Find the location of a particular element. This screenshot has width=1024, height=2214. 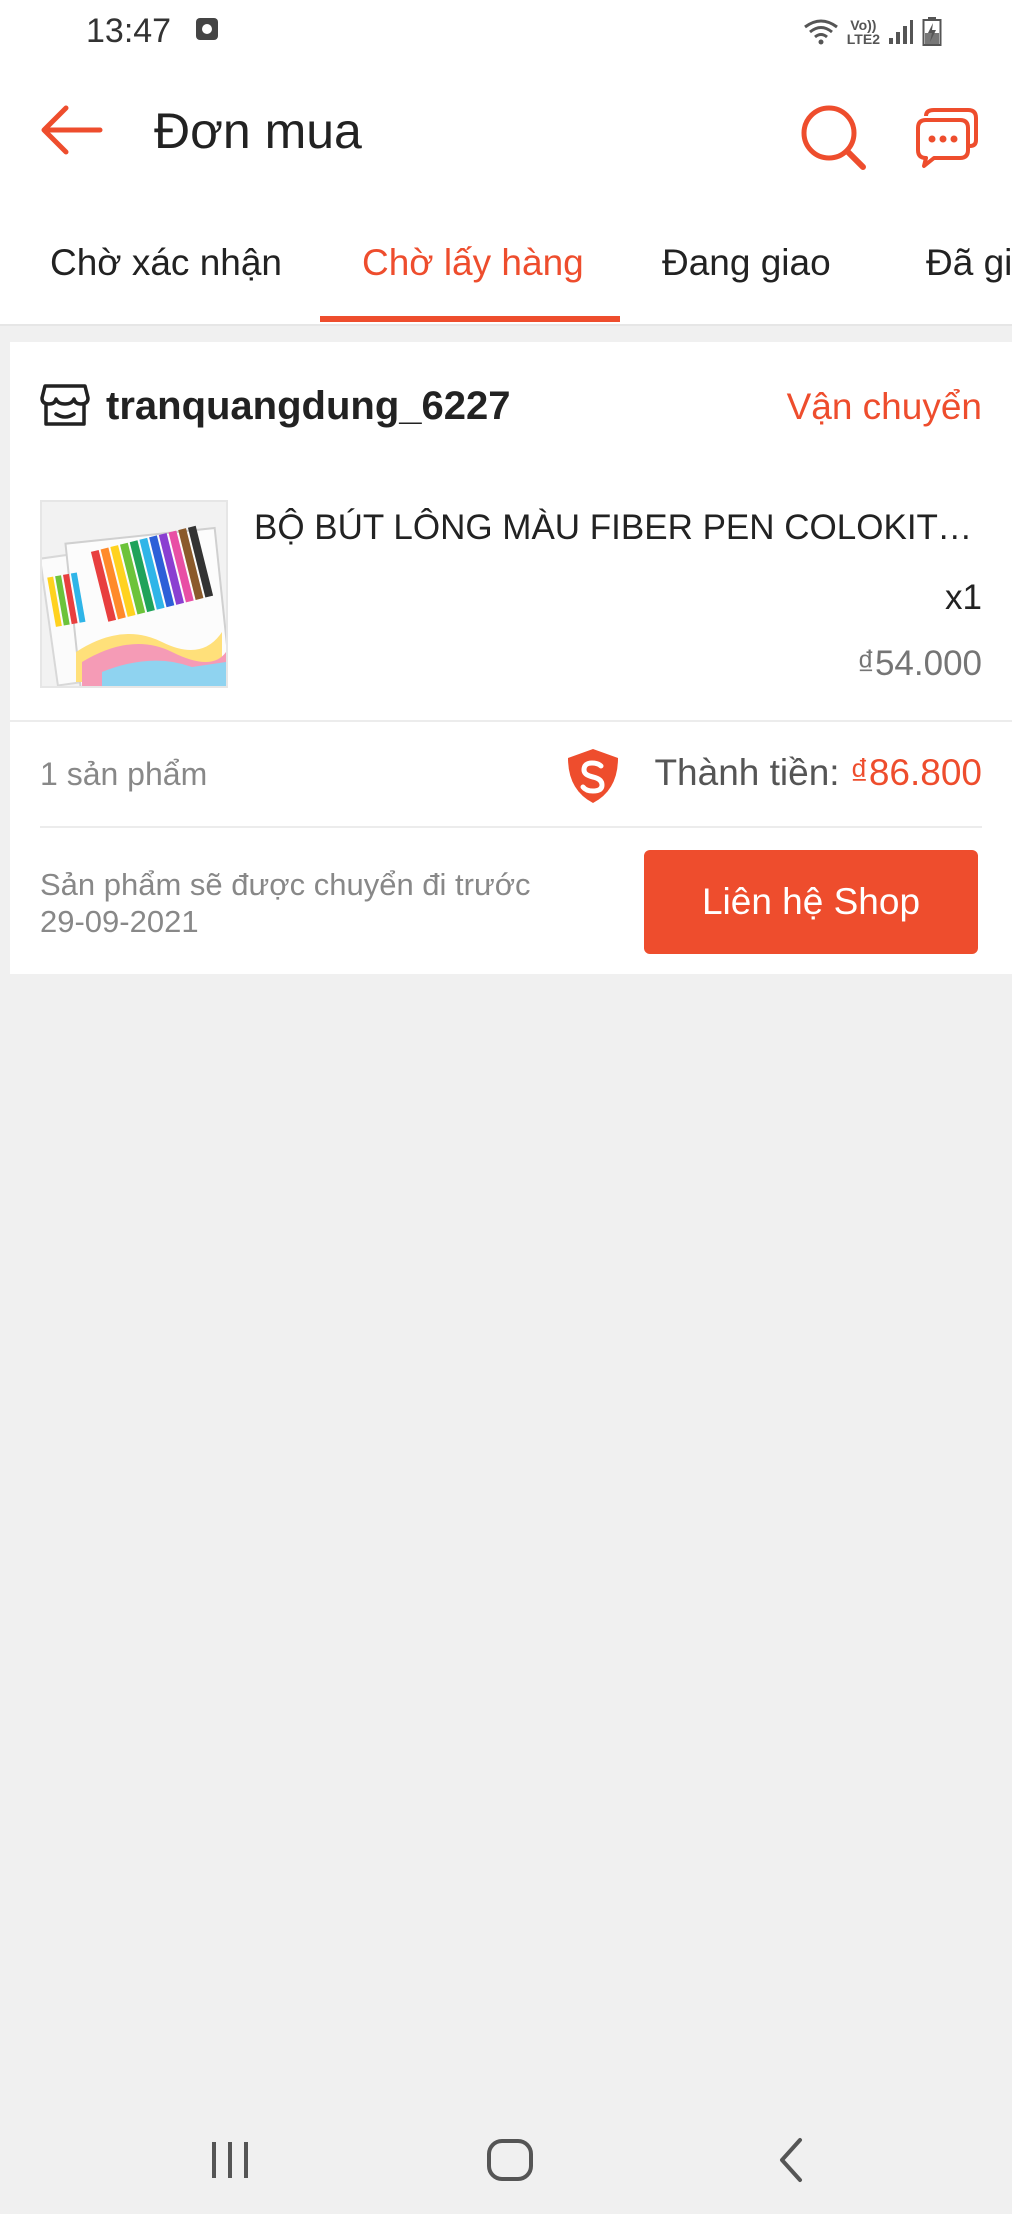

back-arrow-icon is located at coordinates (71, 130).